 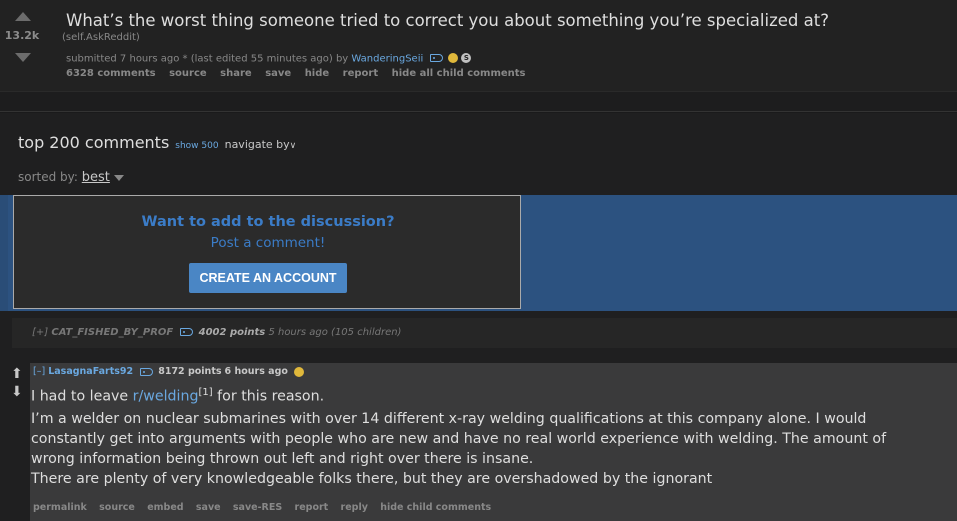 I want to click on post-comment-link: Post a comment!, so click(x=268, y=243).